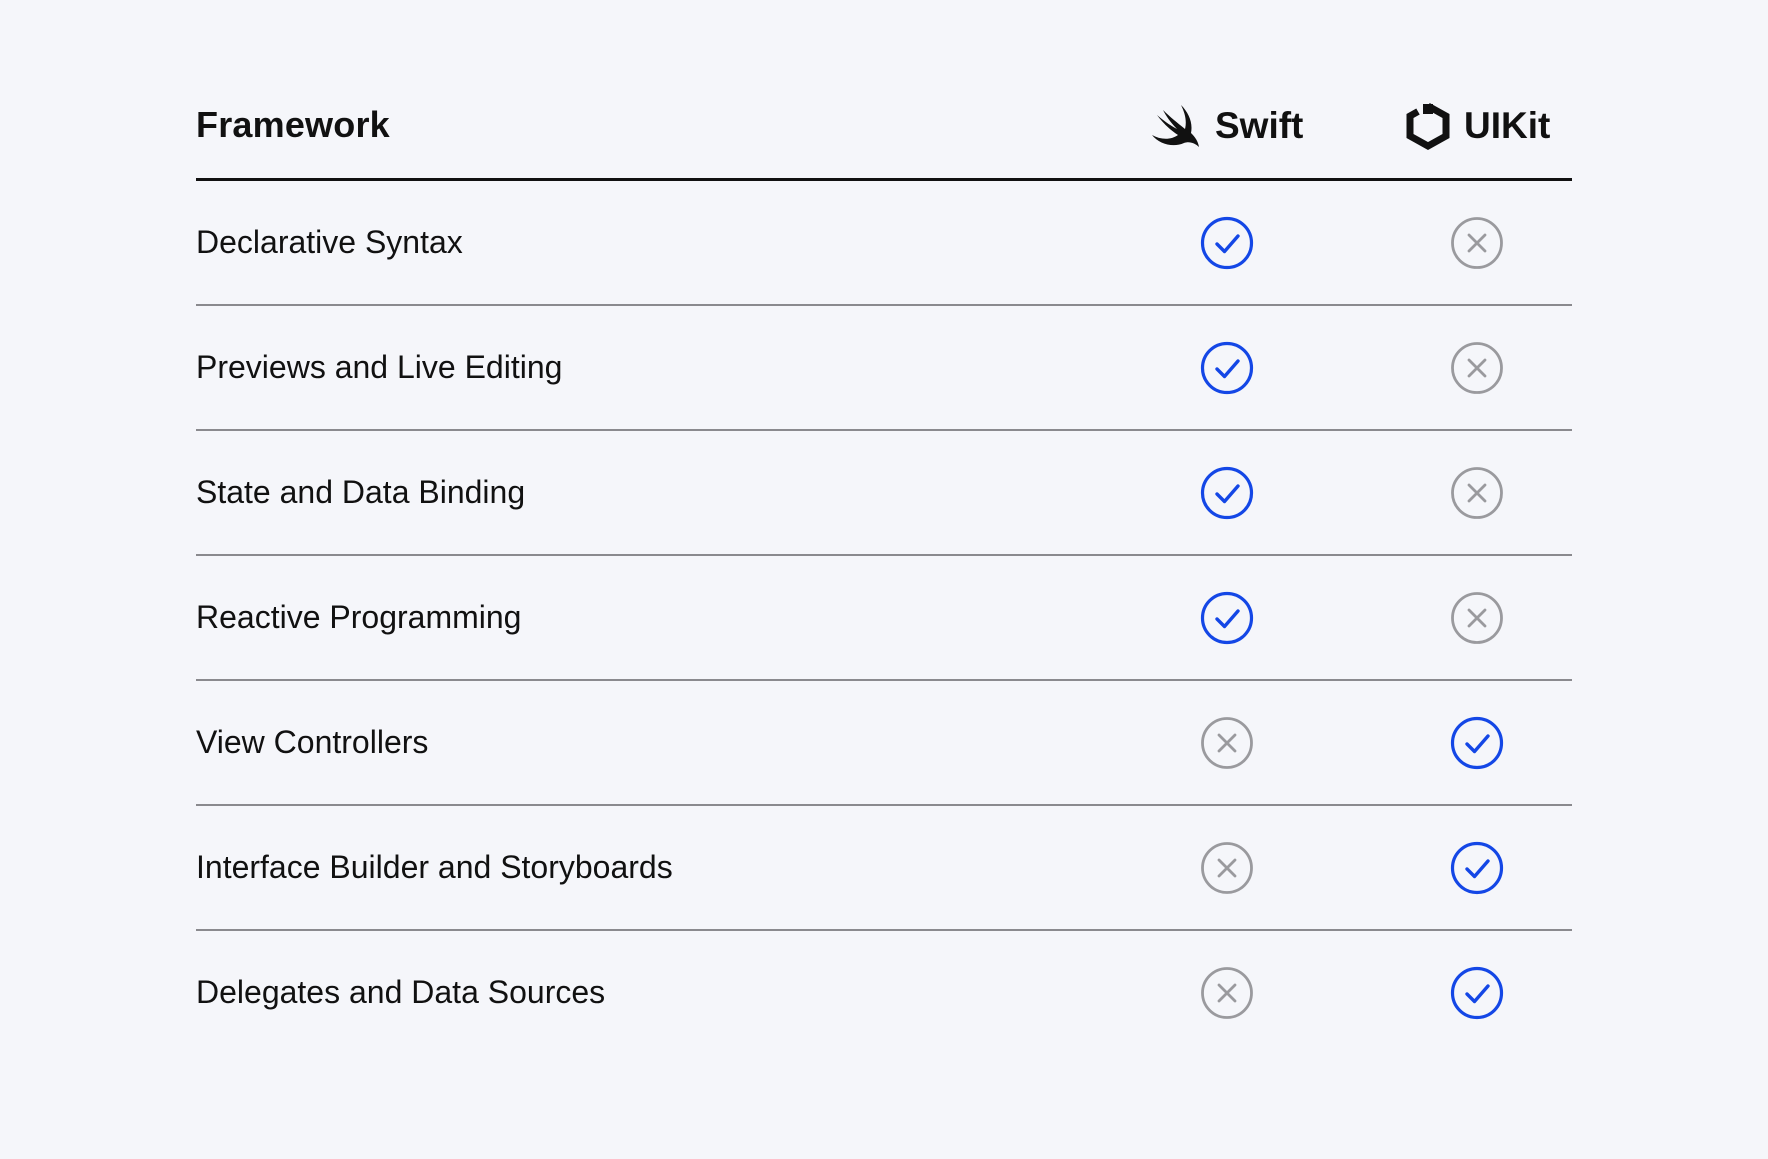 This screenshot has height=1159, width=1768. Describe the element at coordinates (1176, 126) in the screenshot. I see `swift-logo-icon` at that location.